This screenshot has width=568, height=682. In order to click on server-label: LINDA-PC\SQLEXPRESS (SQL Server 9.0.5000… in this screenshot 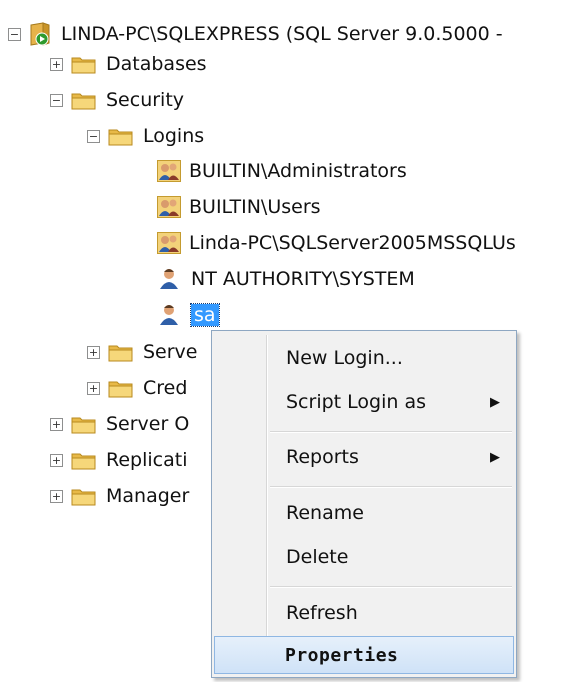, I will do `click(282, 34)`.